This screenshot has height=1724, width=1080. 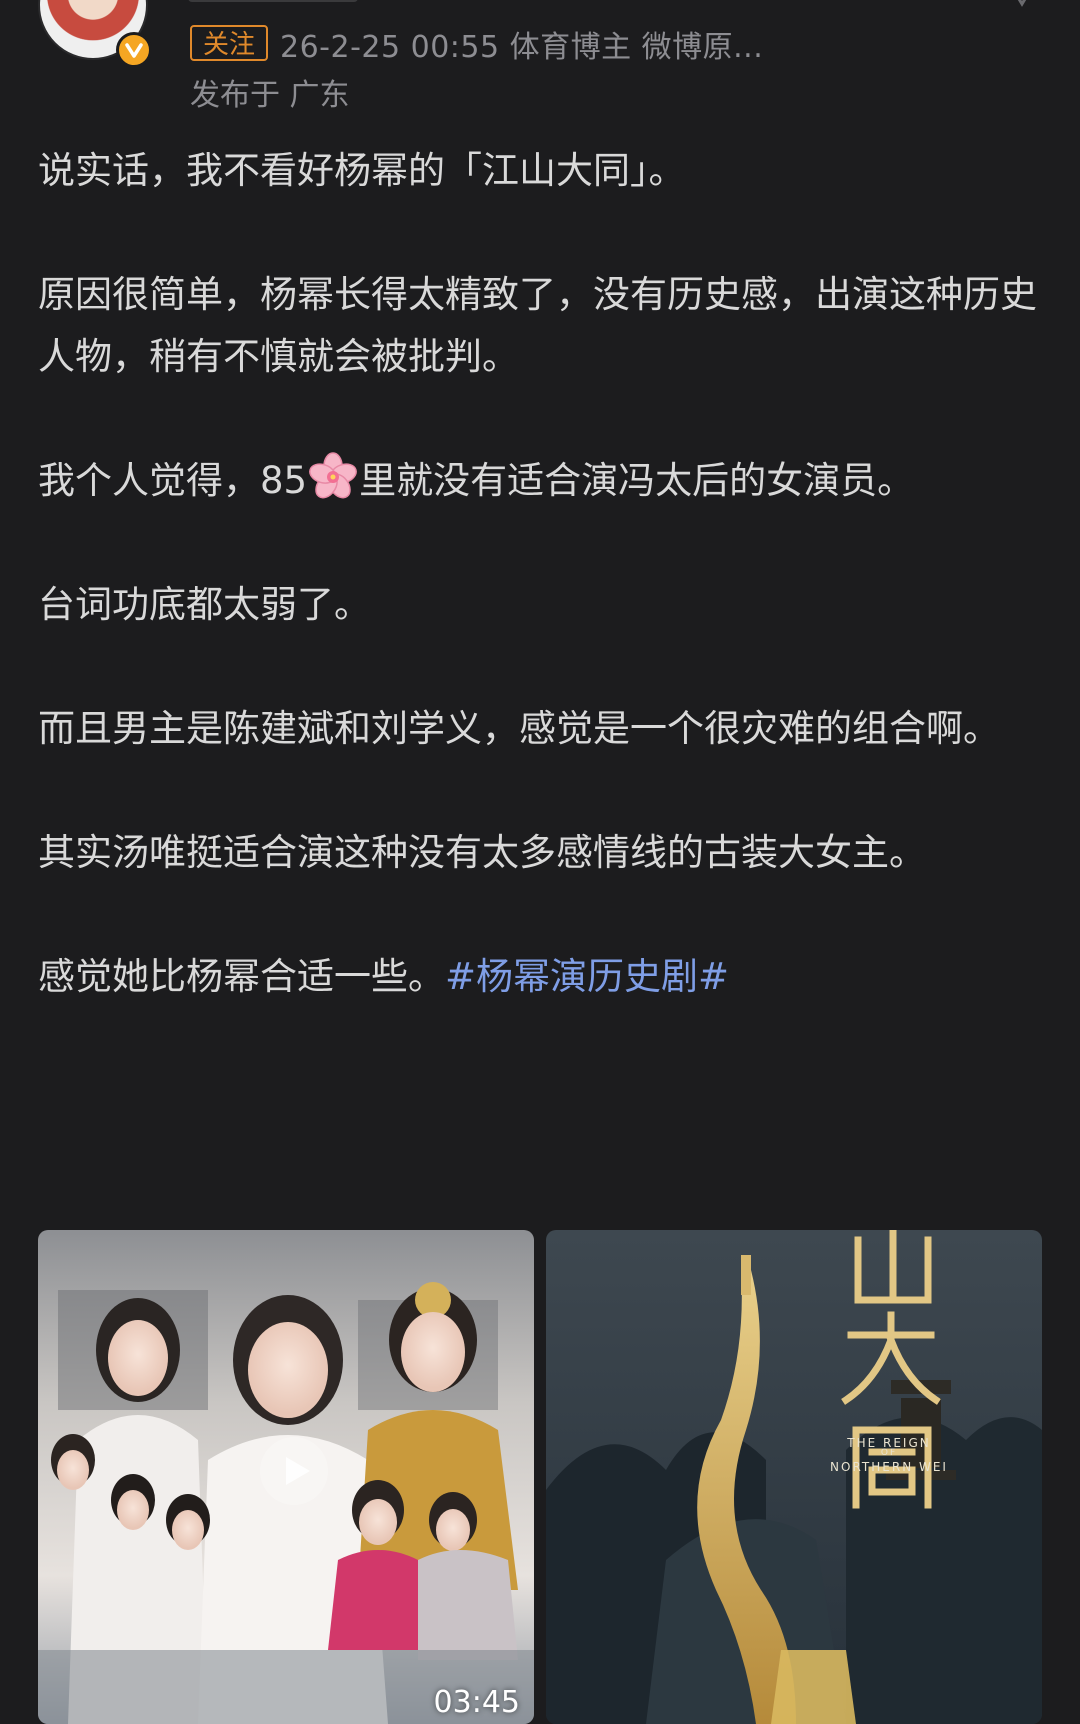 What do you see at coordinates (889, 1455) in the screenshot?
I see `poster-english-title: THE REIGN OF NORTHERN WEI` at bounding box center [889, 1455].